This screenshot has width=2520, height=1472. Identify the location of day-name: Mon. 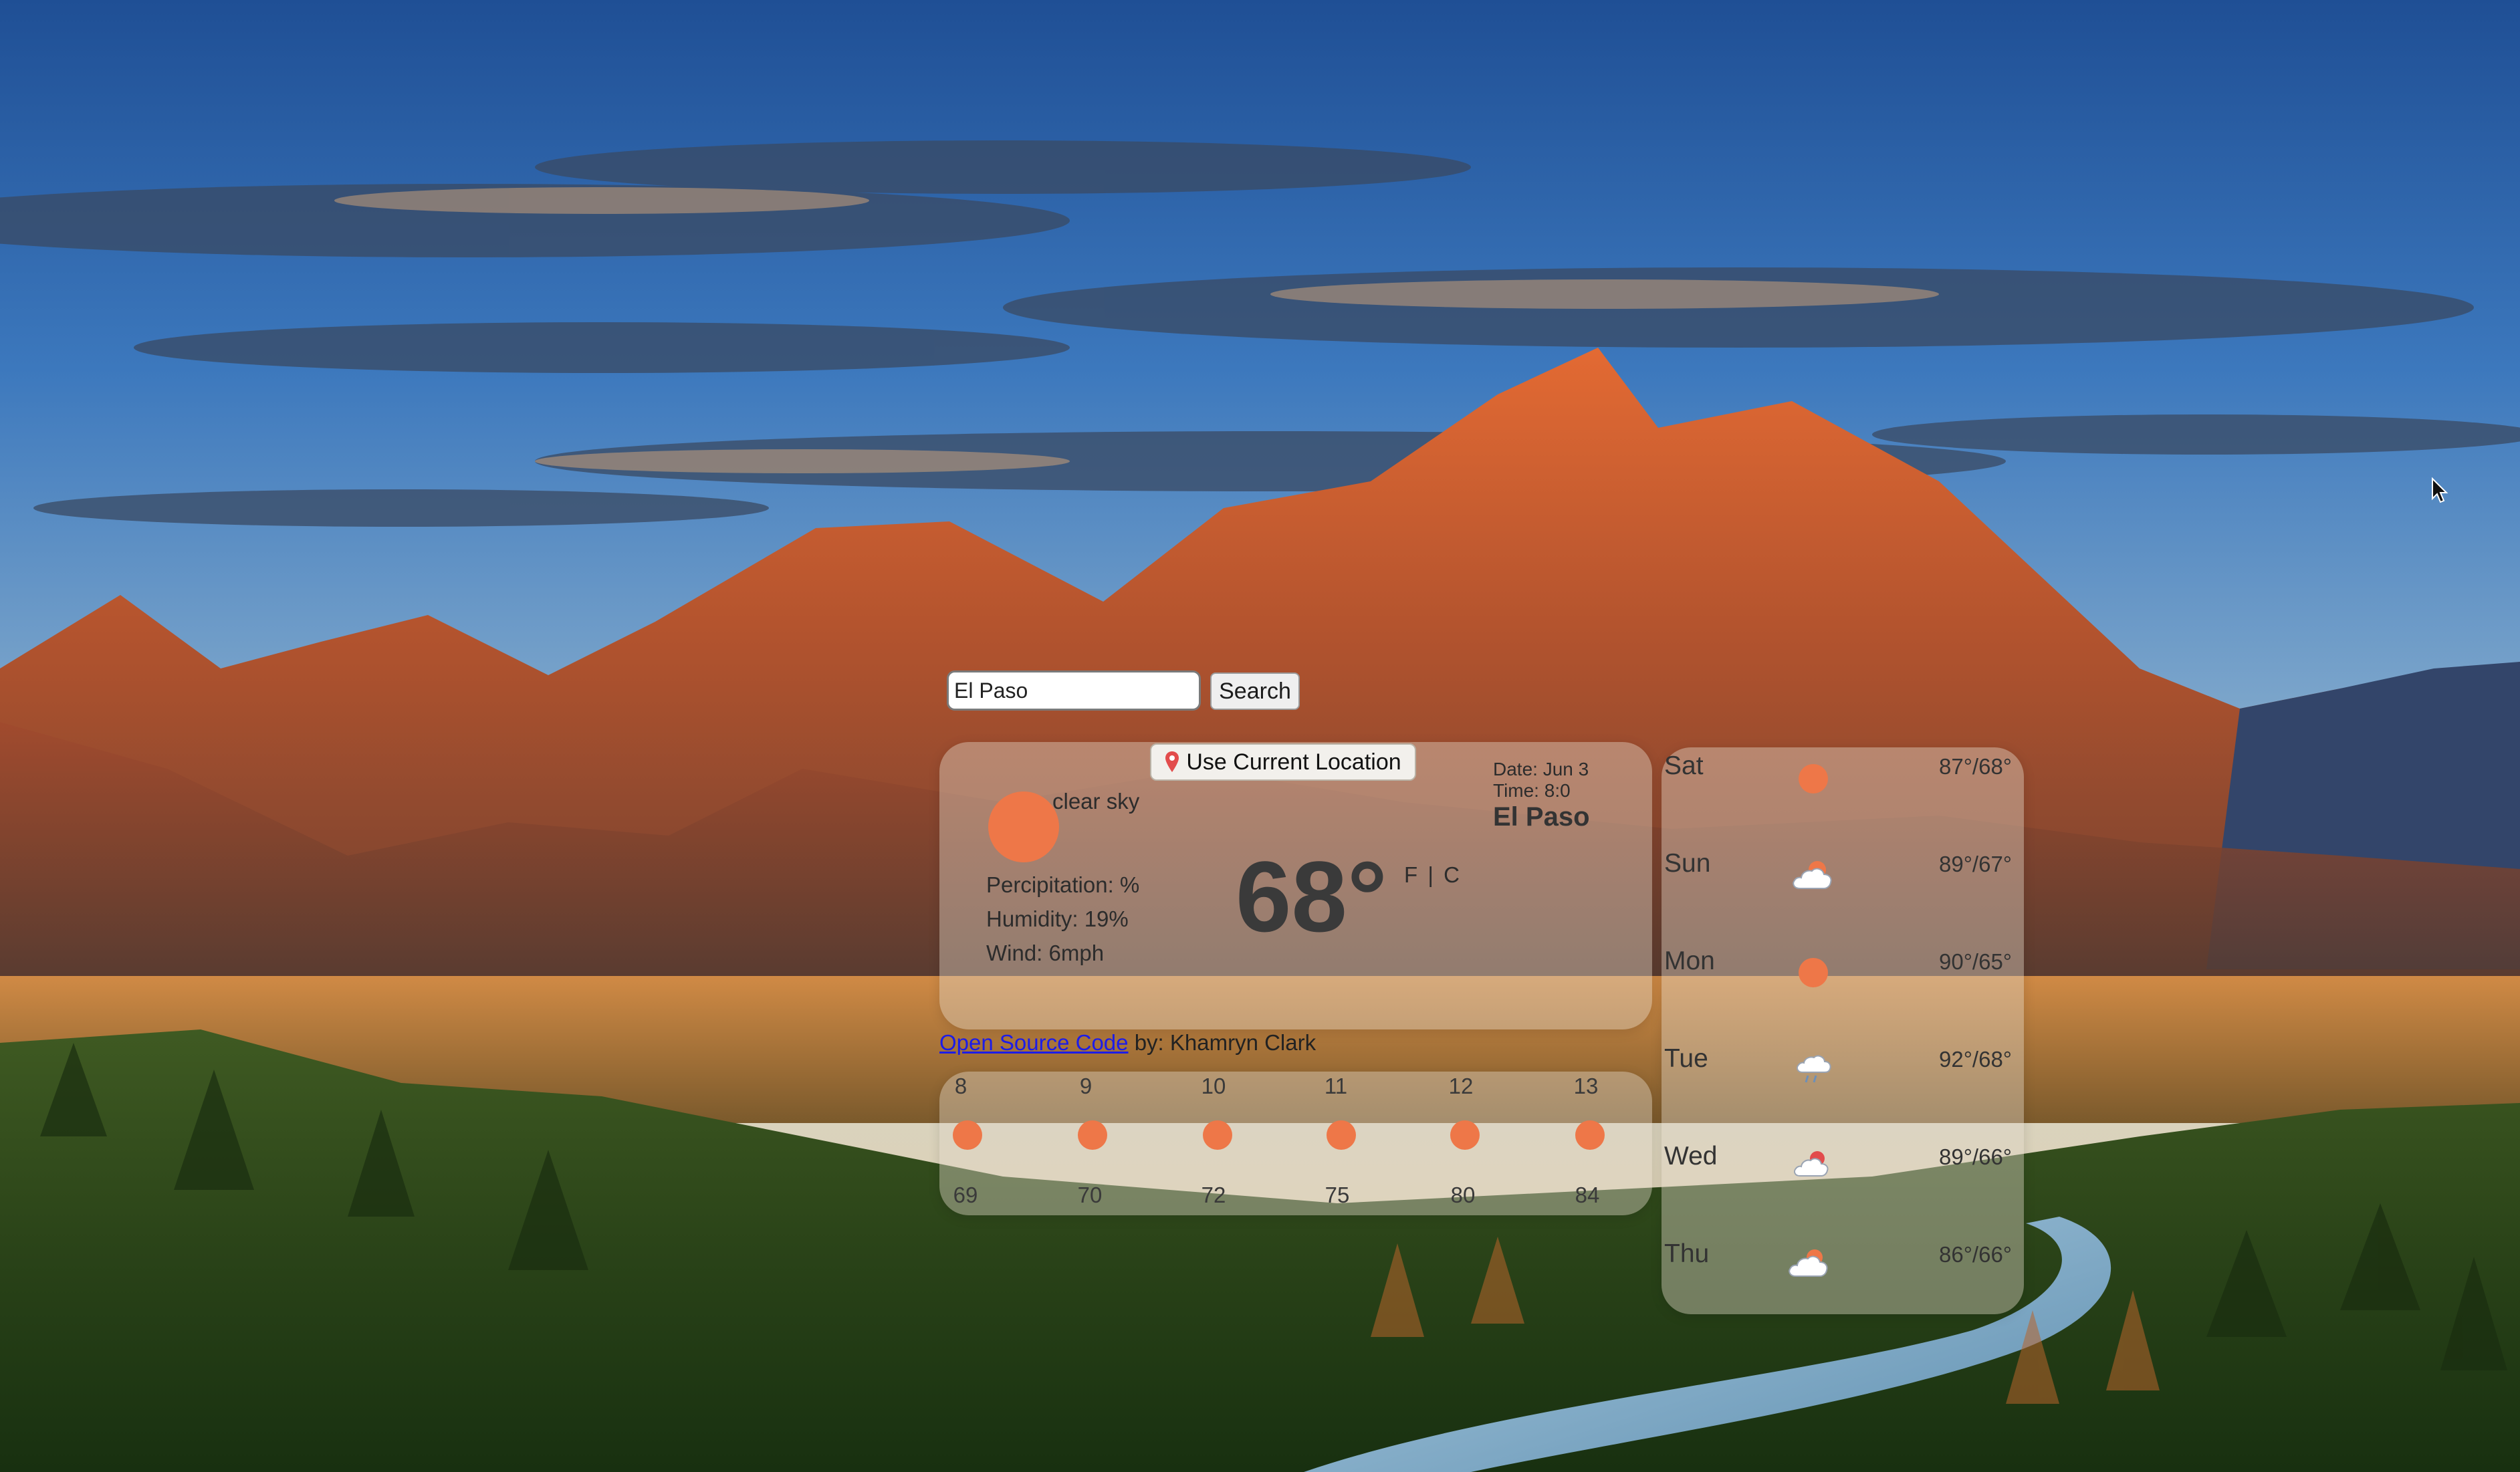
(1689, 961).